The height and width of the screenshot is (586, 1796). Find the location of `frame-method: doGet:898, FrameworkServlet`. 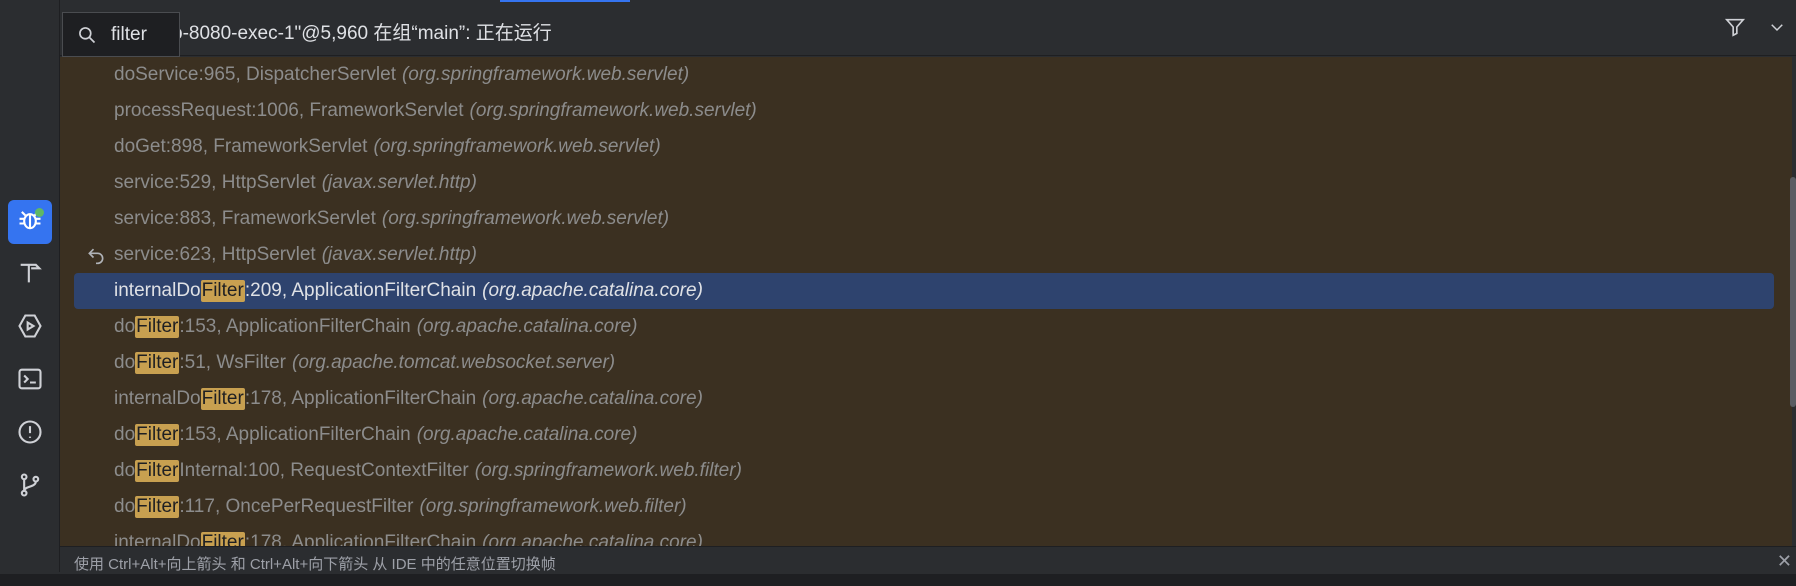

frame-method: doGet:898, FrameworkServlet is located at coordinates (241, 146).